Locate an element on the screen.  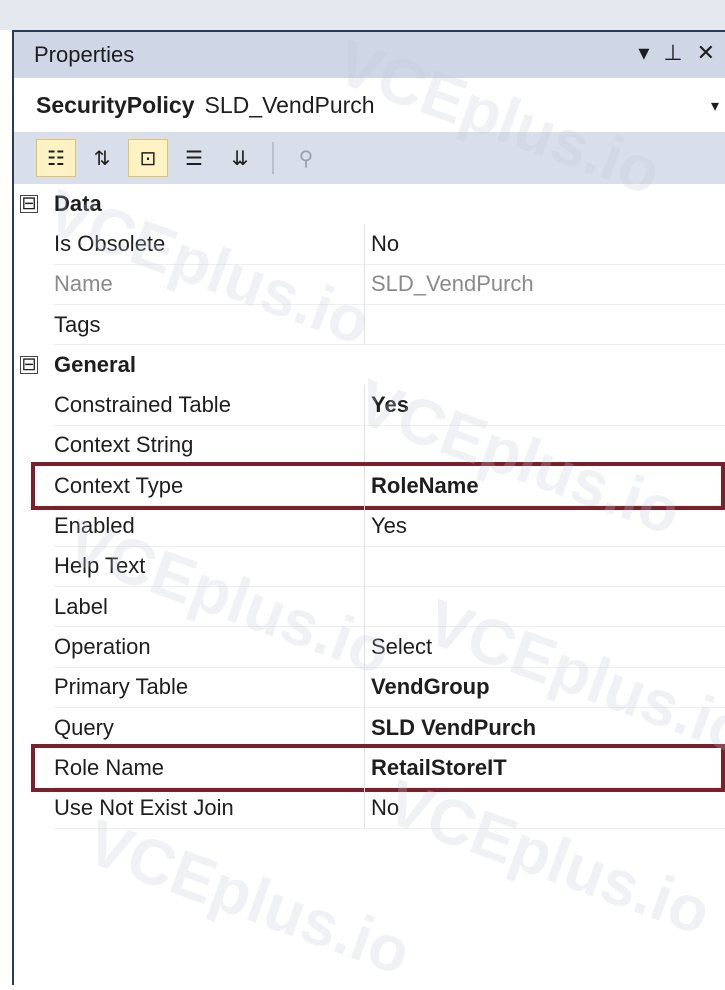
property-name: Context String is located at coordinates (209, 446).